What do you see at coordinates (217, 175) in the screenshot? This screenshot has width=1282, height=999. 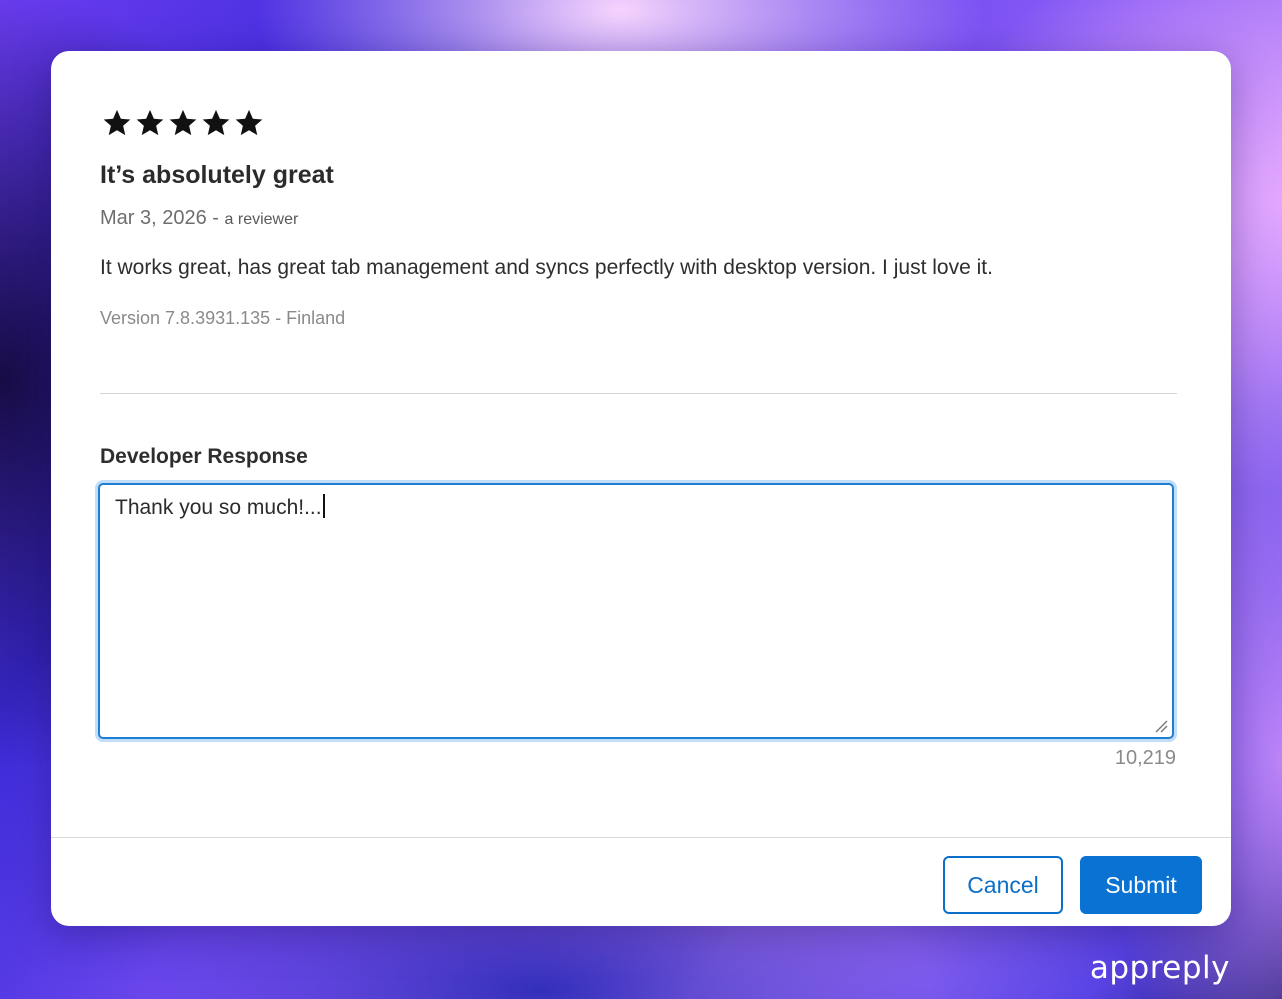 I see `review-title: It’s absolutely great` at bounding box center [217, 175].